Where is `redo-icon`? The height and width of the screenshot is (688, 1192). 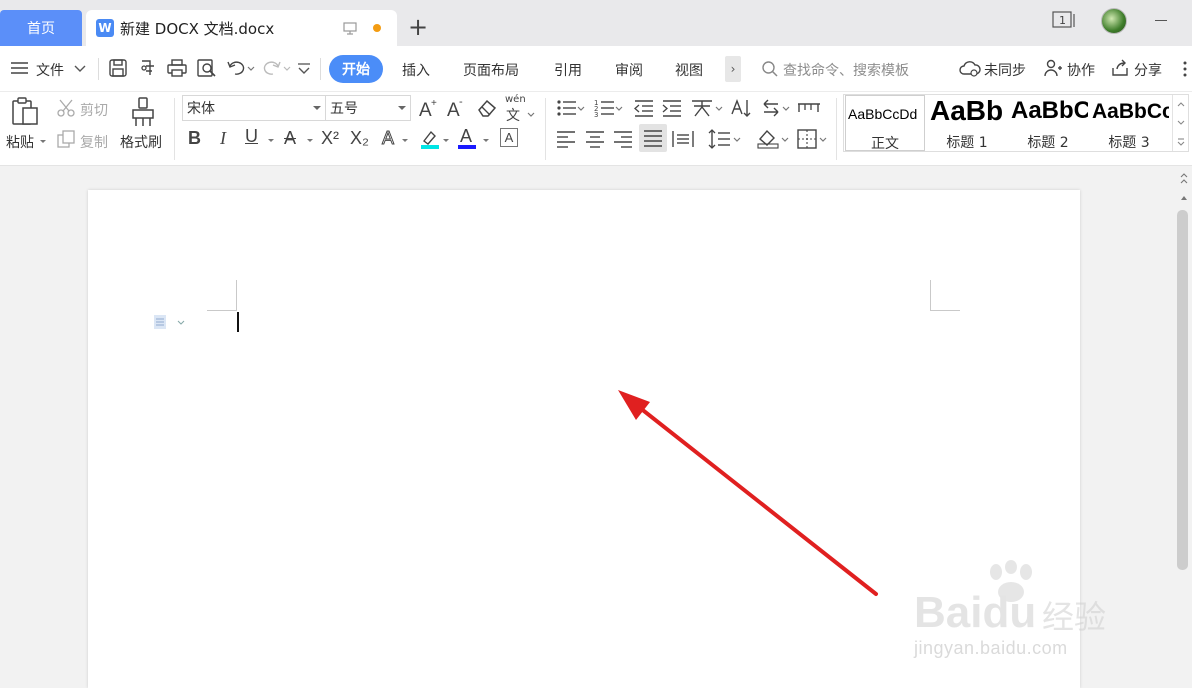
redo-icon is located at coordinates (277, 68).